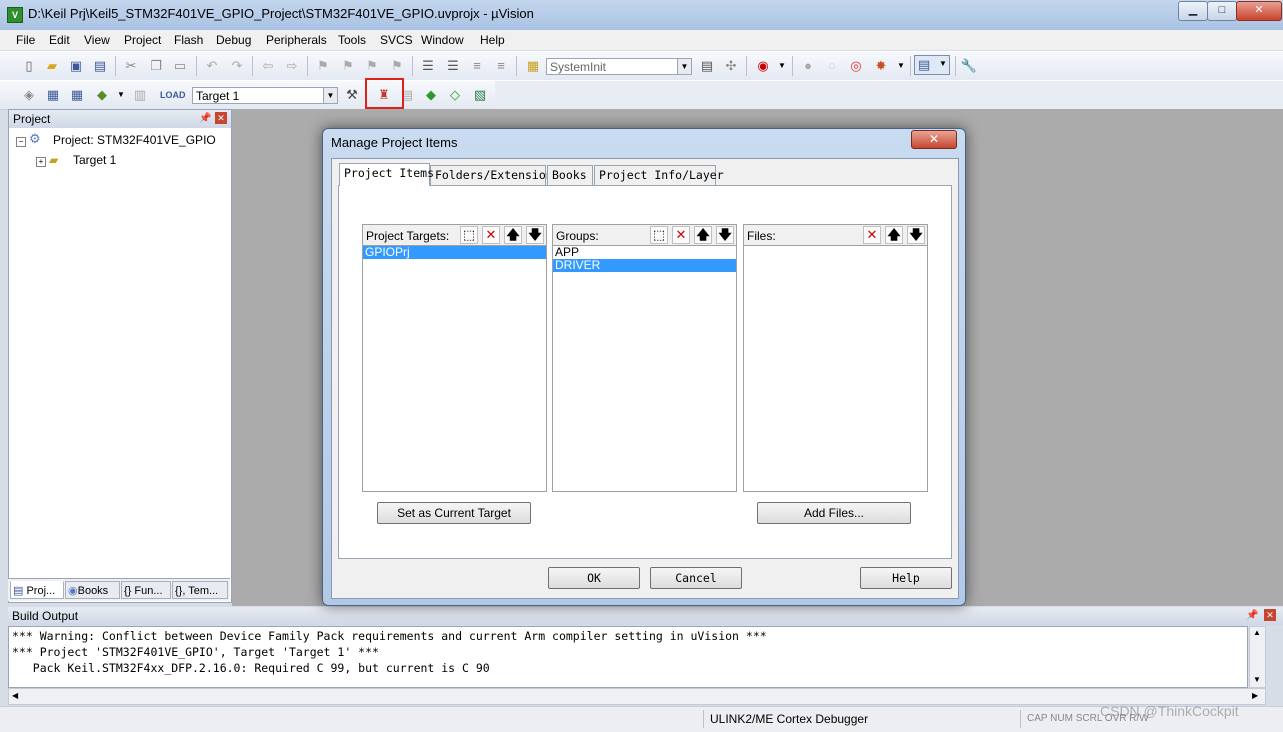  What do you see at coordinates (1257, 679) in the screenshot?
I see `scroll-down-icon: ▼` at bounding box center [1257, 679].